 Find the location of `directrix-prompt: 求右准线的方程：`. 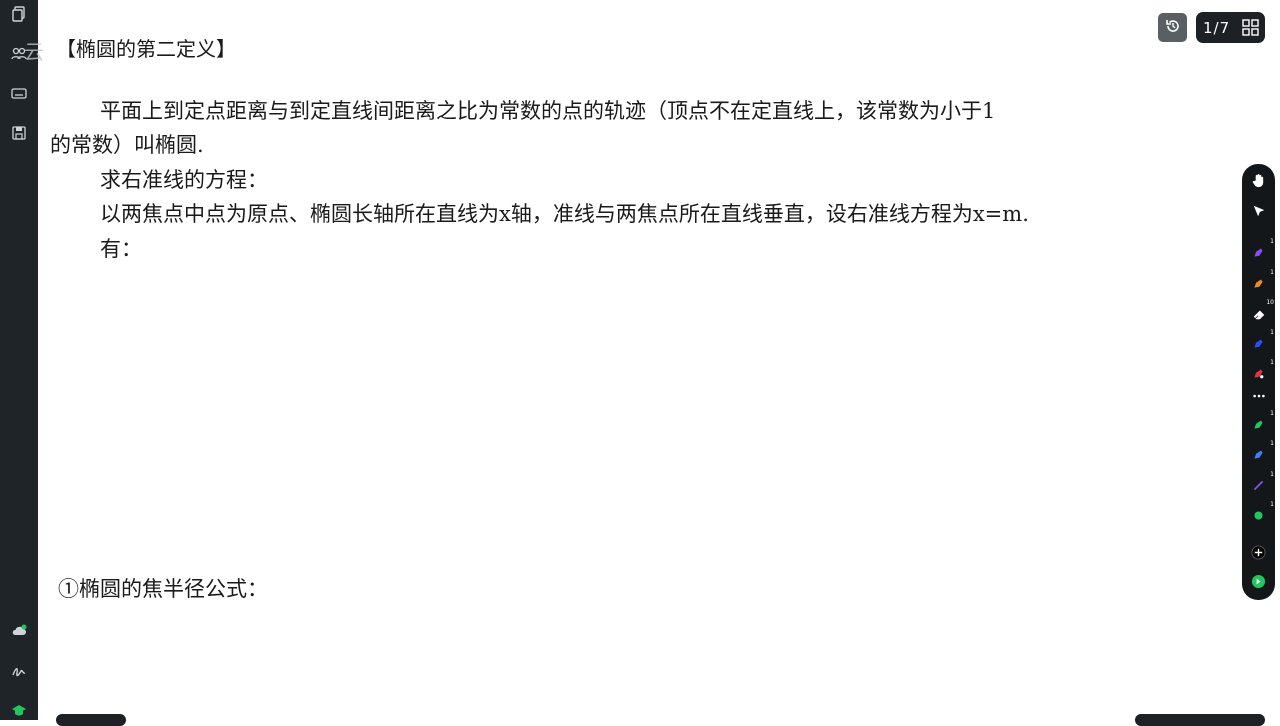

directrix-prompt: 求右准线的方程： is located at coordinates (184, 180).